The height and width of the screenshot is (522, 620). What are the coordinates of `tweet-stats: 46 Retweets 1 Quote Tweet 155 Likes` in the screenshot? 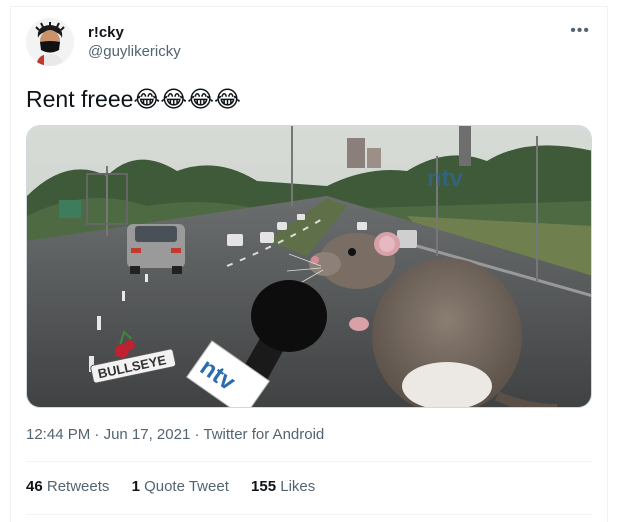 It's located at (179, 486).